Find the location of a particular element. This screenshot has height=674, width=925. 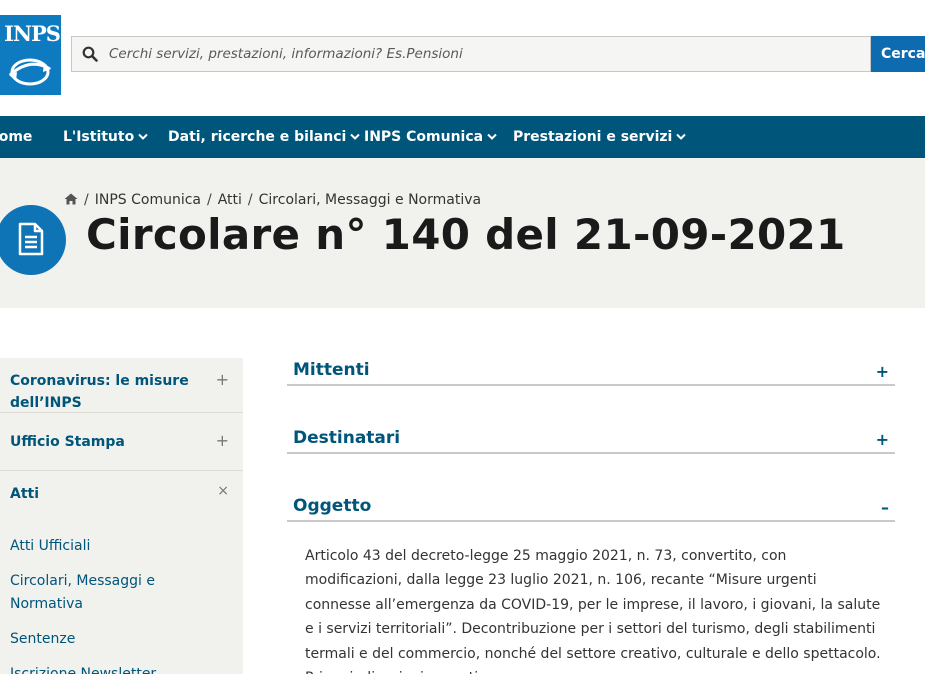

nav-label: Dati, ricerche e bilanci is located at coordinates (257, 137).